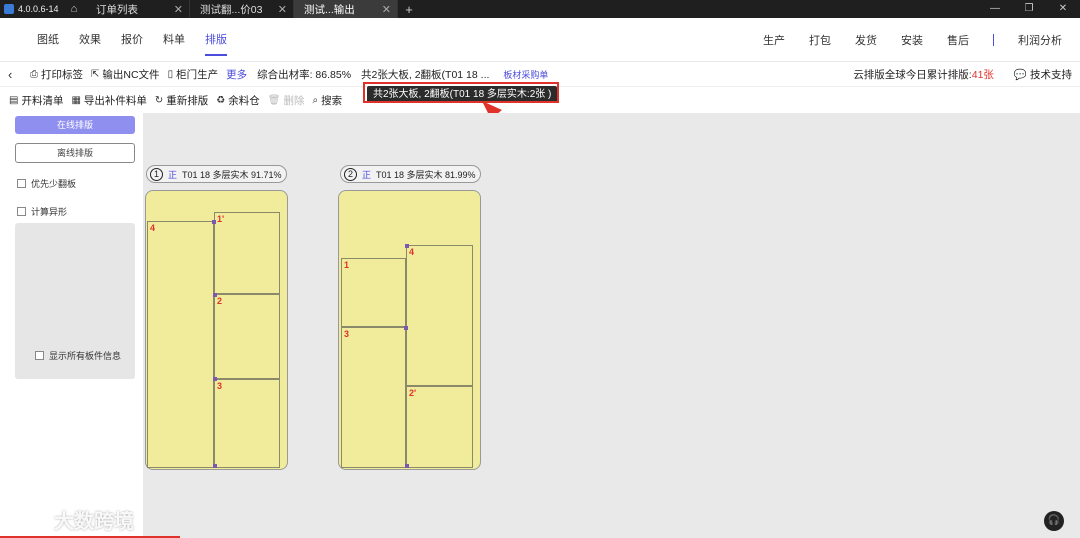 The width and height of the screenshot is (1080, 538). What do you see at coordinates (132, 40) in the screenshot?
I see `menu-quote: 报价` at bounding box center [132, 40].